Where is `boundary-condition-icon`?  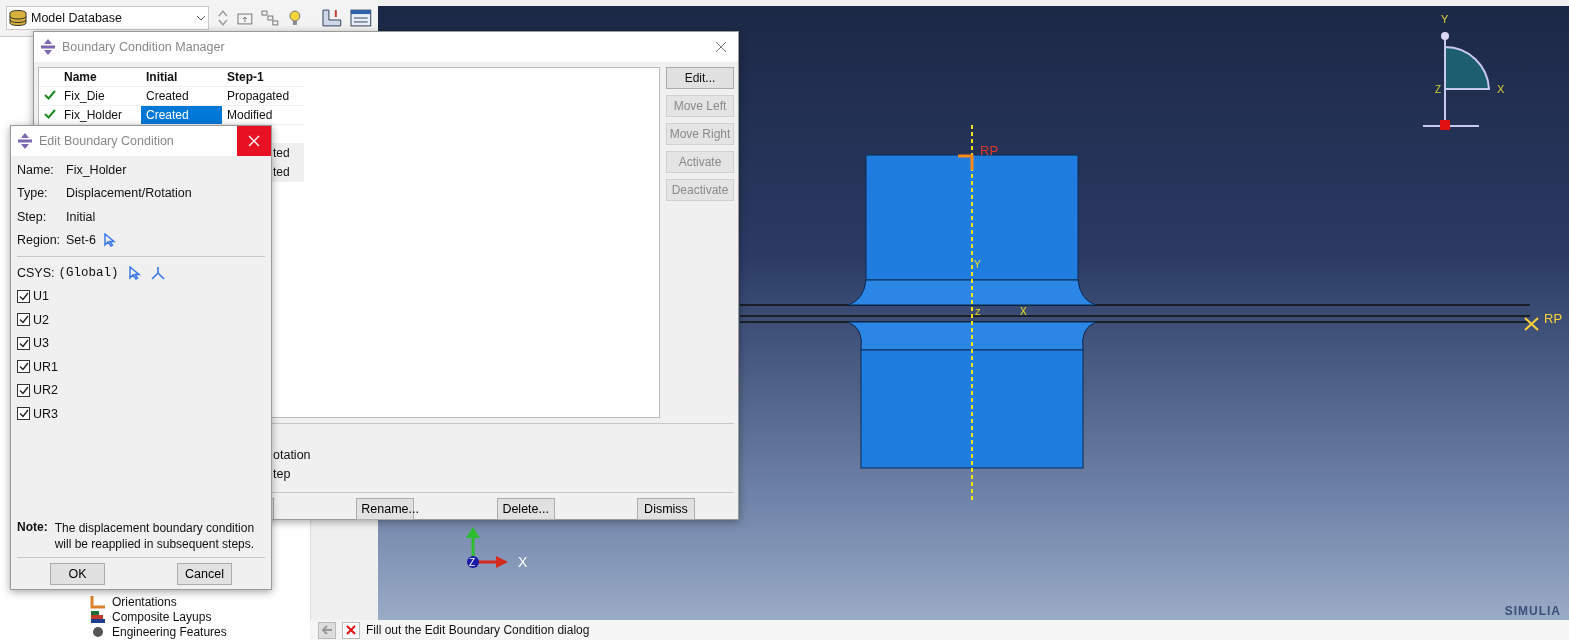
boundary-condition-icon is located at coordinates (331, 18).